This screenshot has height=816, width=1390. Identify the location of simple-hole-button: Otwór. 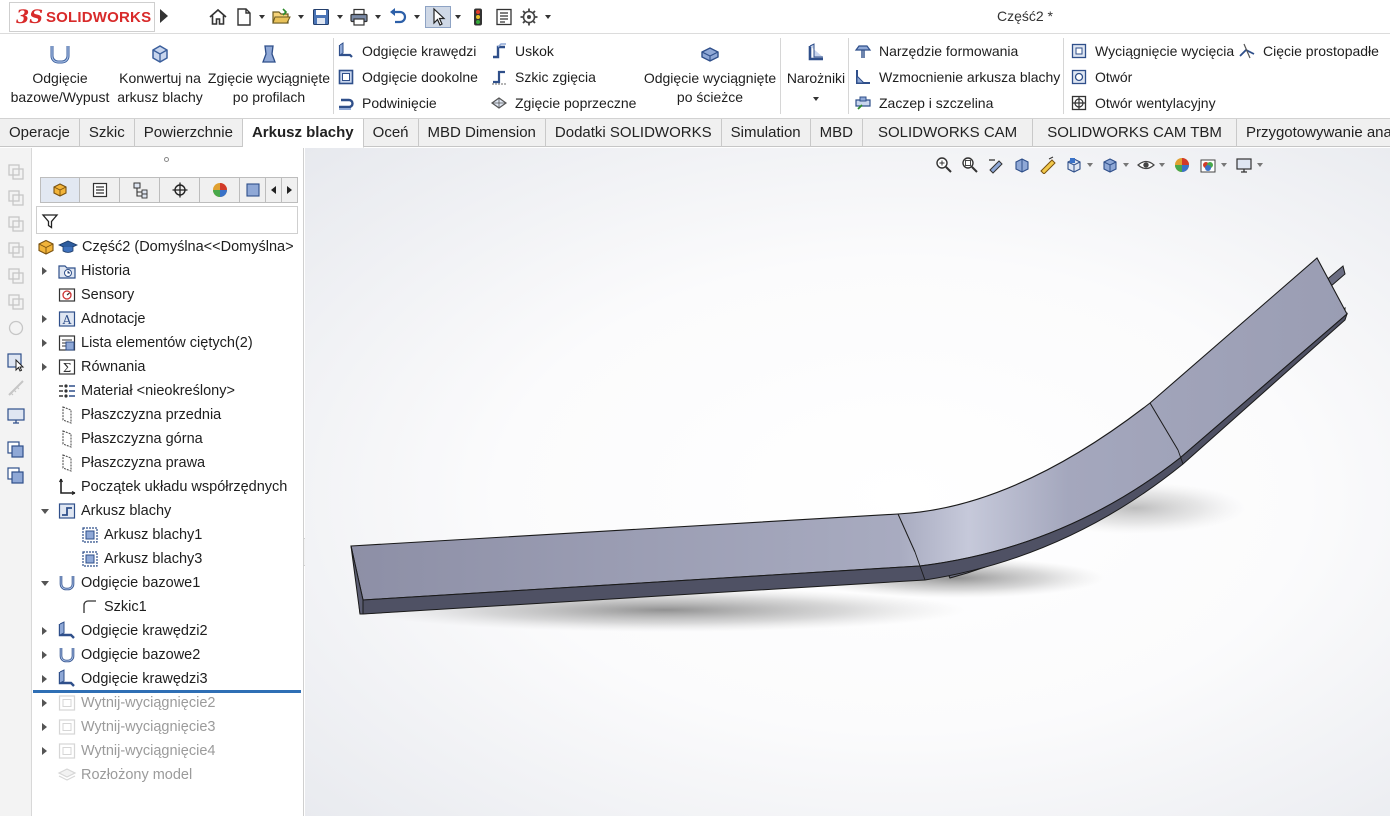
(1101, 77).